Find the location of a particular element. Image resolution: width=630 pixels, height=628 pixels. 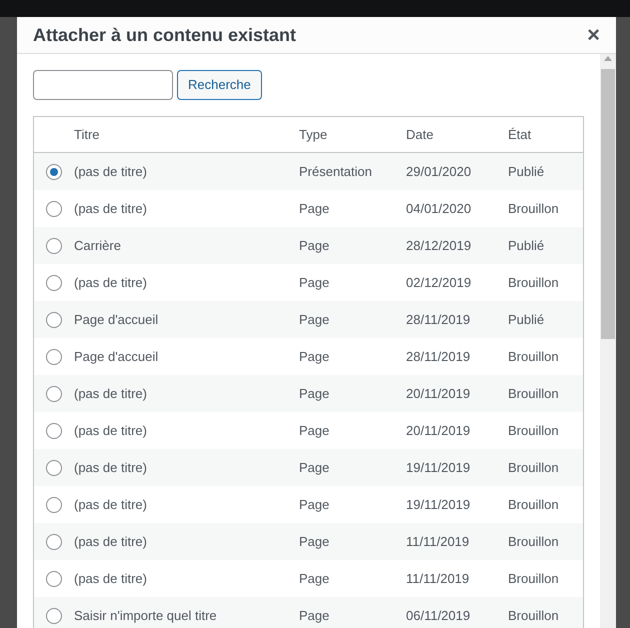

table-row: Carrière Page 28/12/2019 Publié is located at coordinates (308, 245).